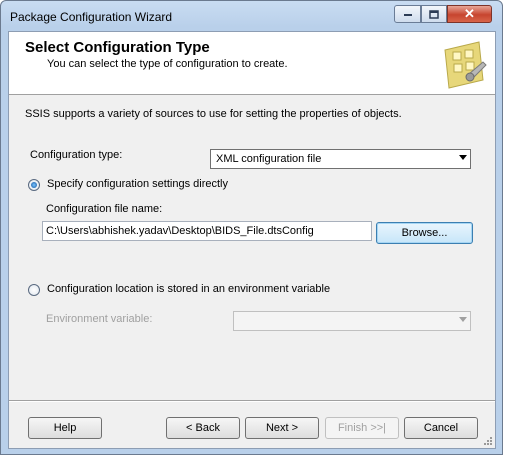 Image resolution: width=505 pixels, height=457 pixels. I want to click on close-icon: ✕, so click(469, 13).